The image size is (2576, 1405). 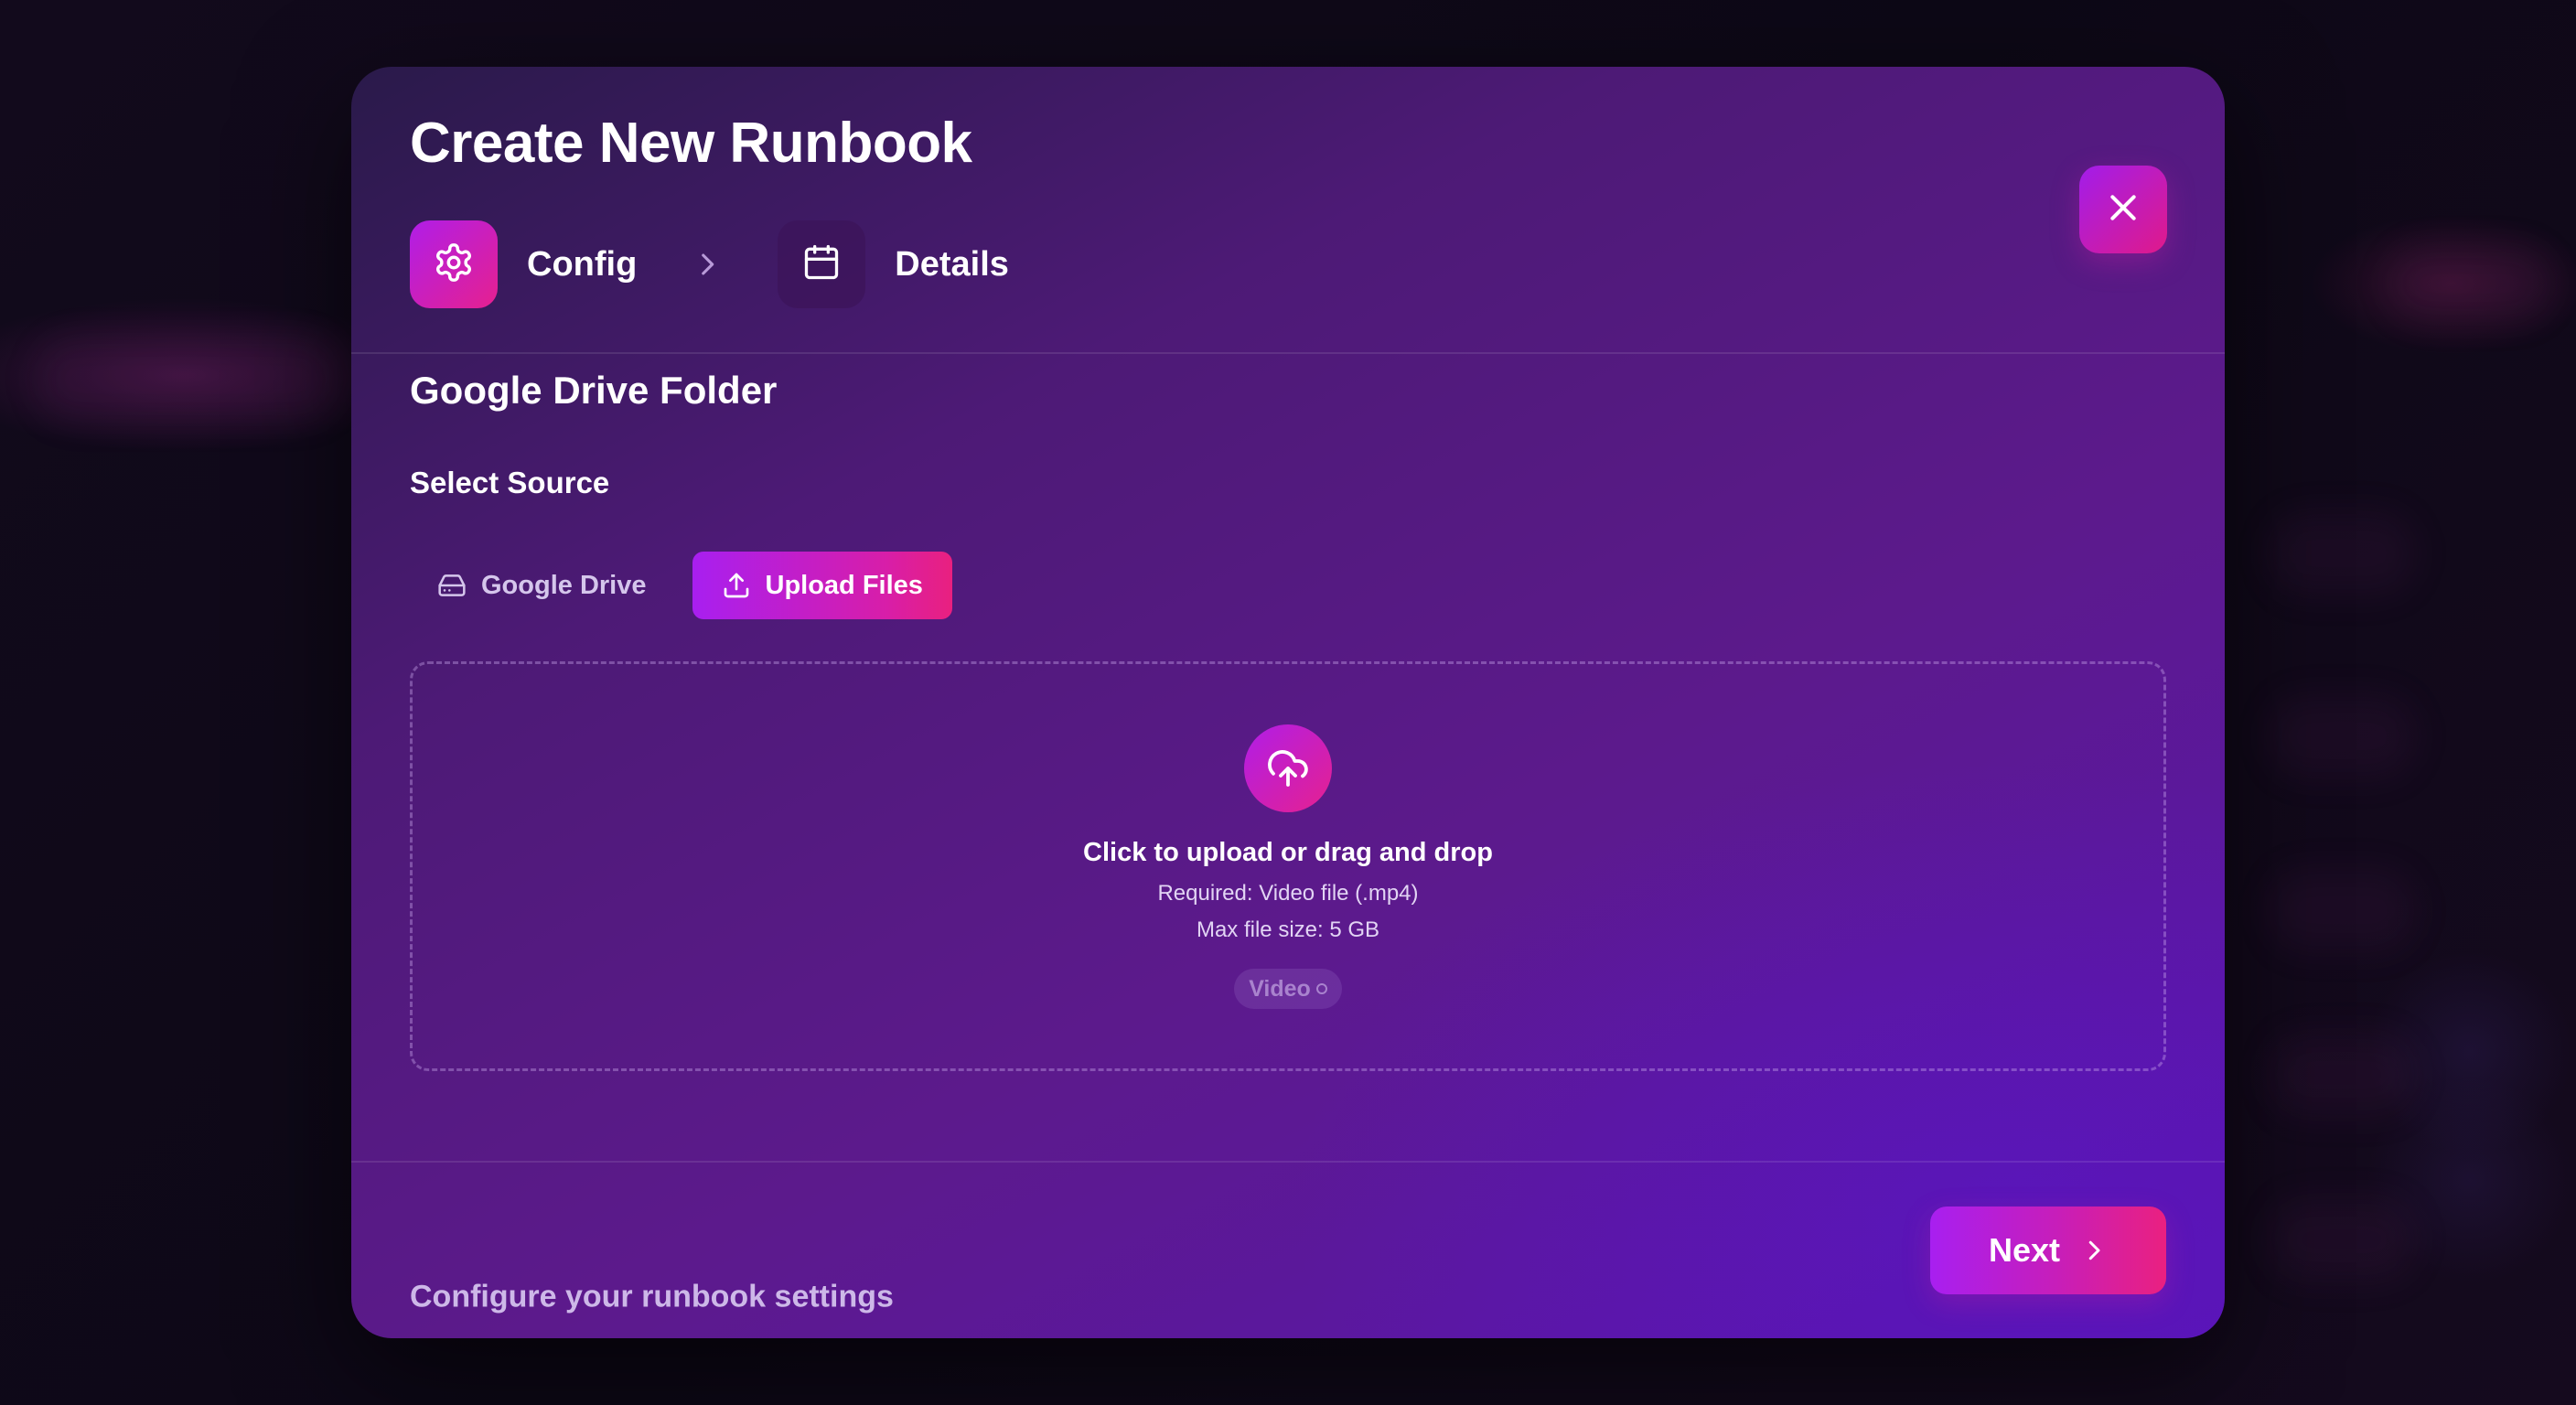 I want to click on file-type-badge: Video, so click(x=1288, y=989).